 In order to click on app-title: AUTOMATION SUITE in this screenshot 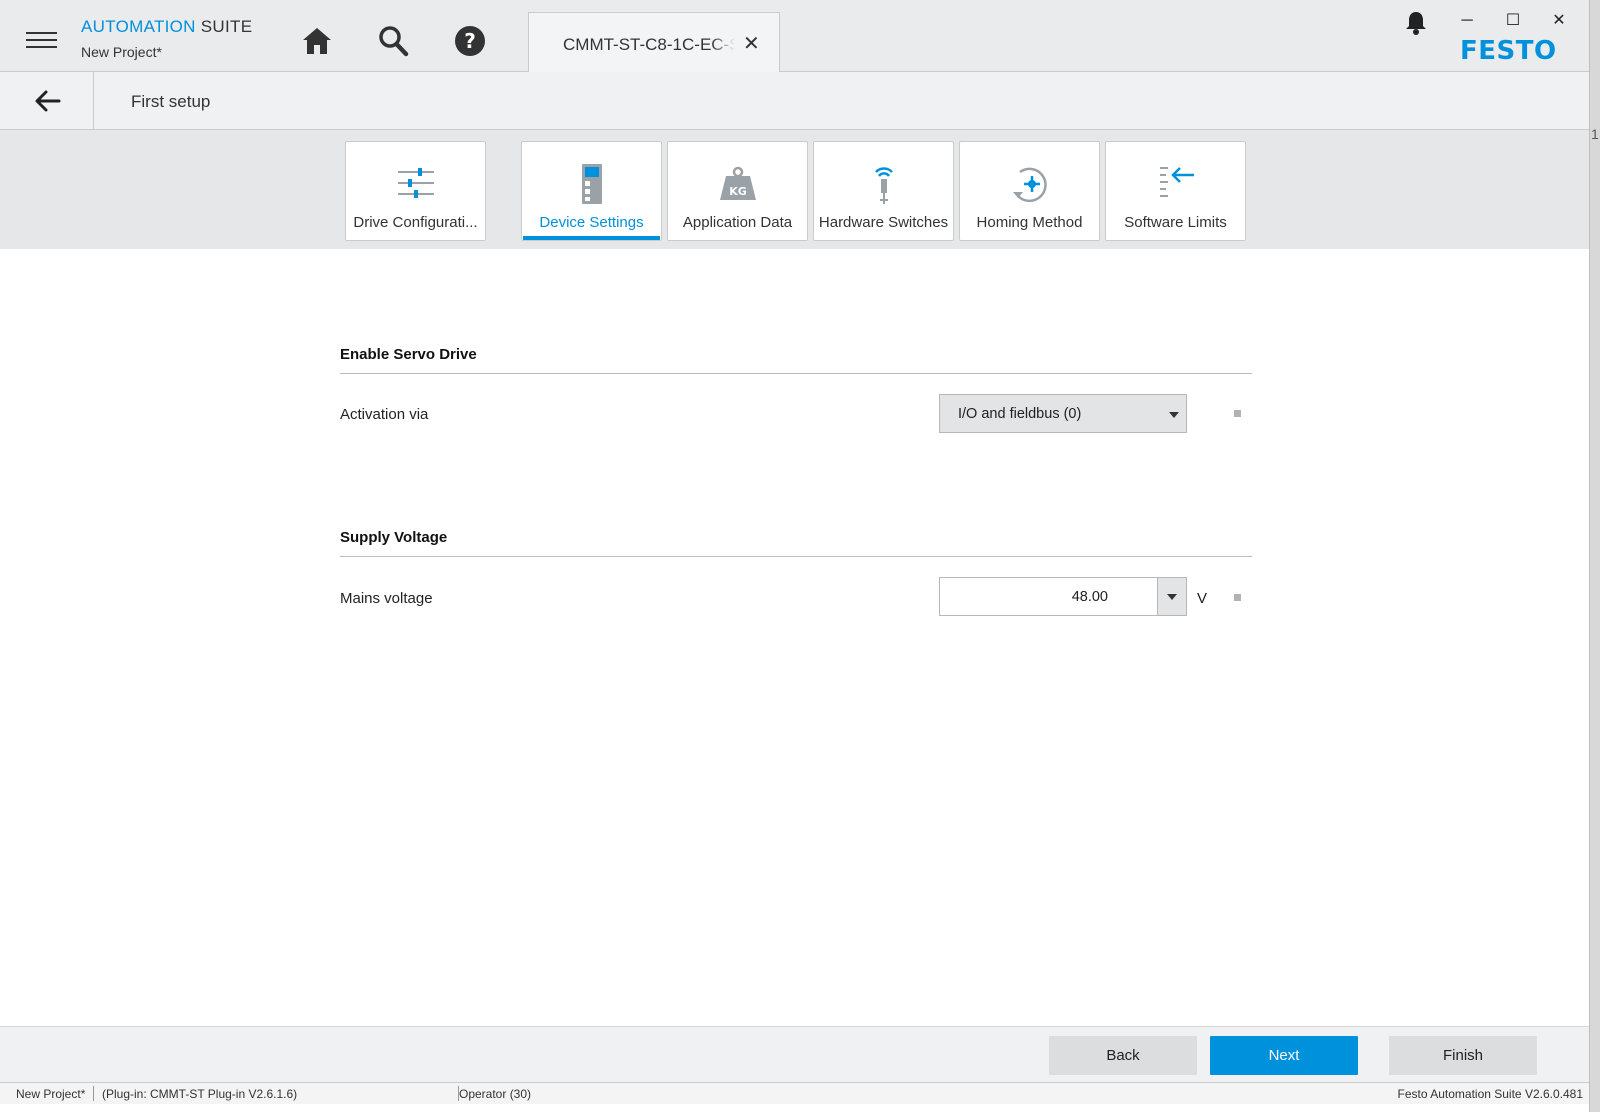, I will do `click(166, 27)`.